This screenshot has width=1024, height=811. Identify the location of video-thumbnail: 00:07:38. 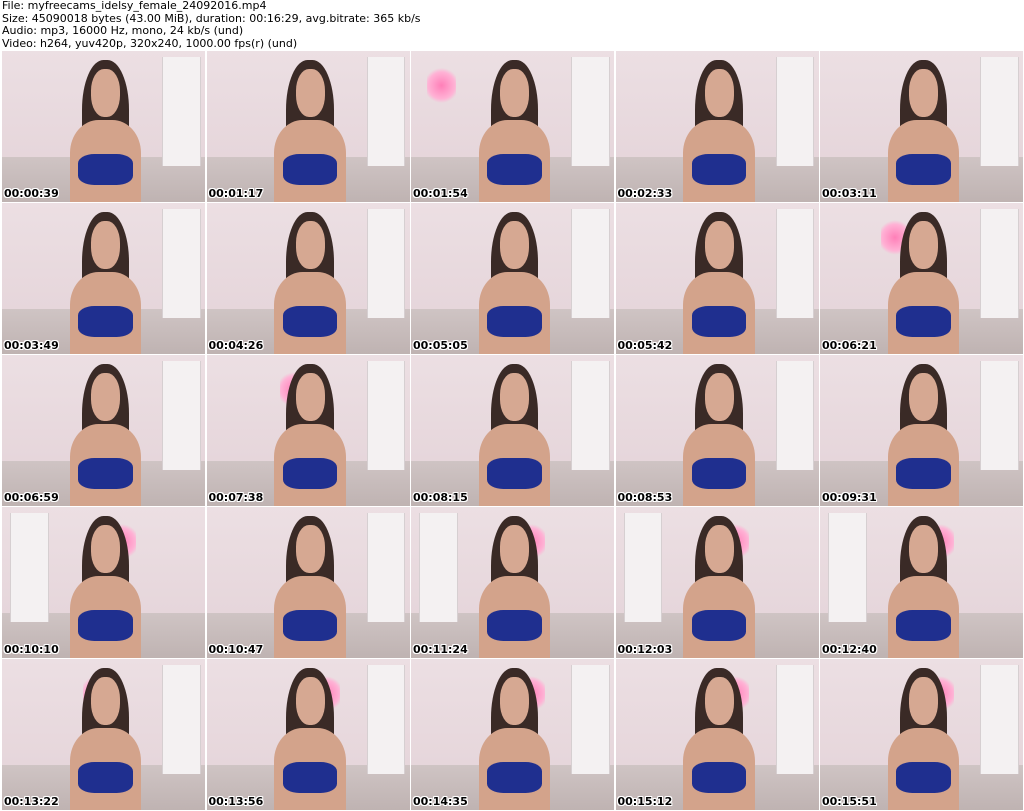
(308, 430).